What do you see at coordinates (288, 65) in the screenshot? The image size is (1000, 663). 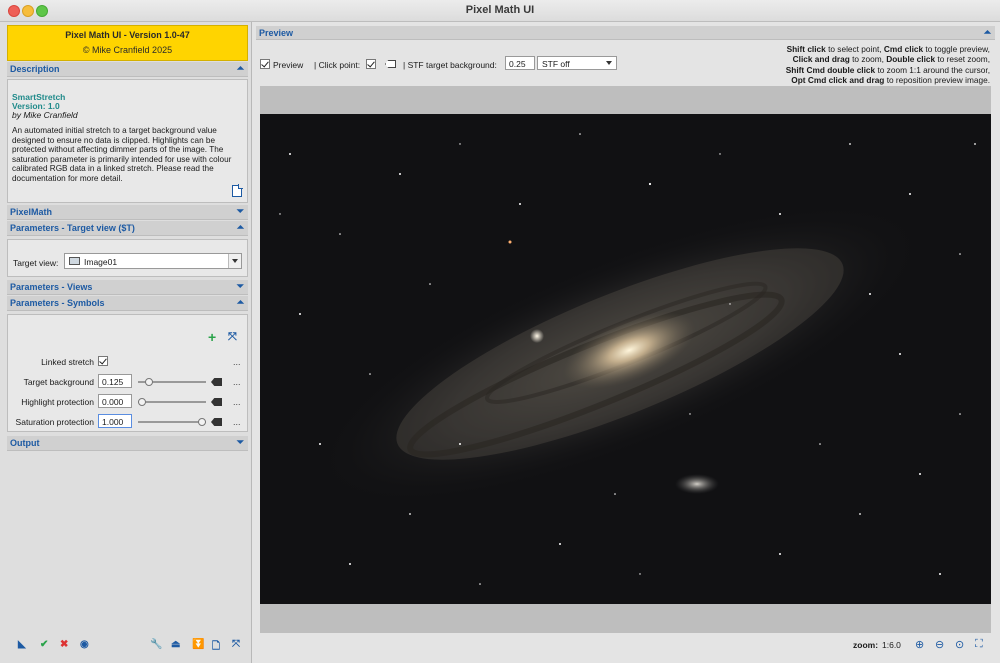 I see `preview-label: Preview` at bounding box center [288, 65].